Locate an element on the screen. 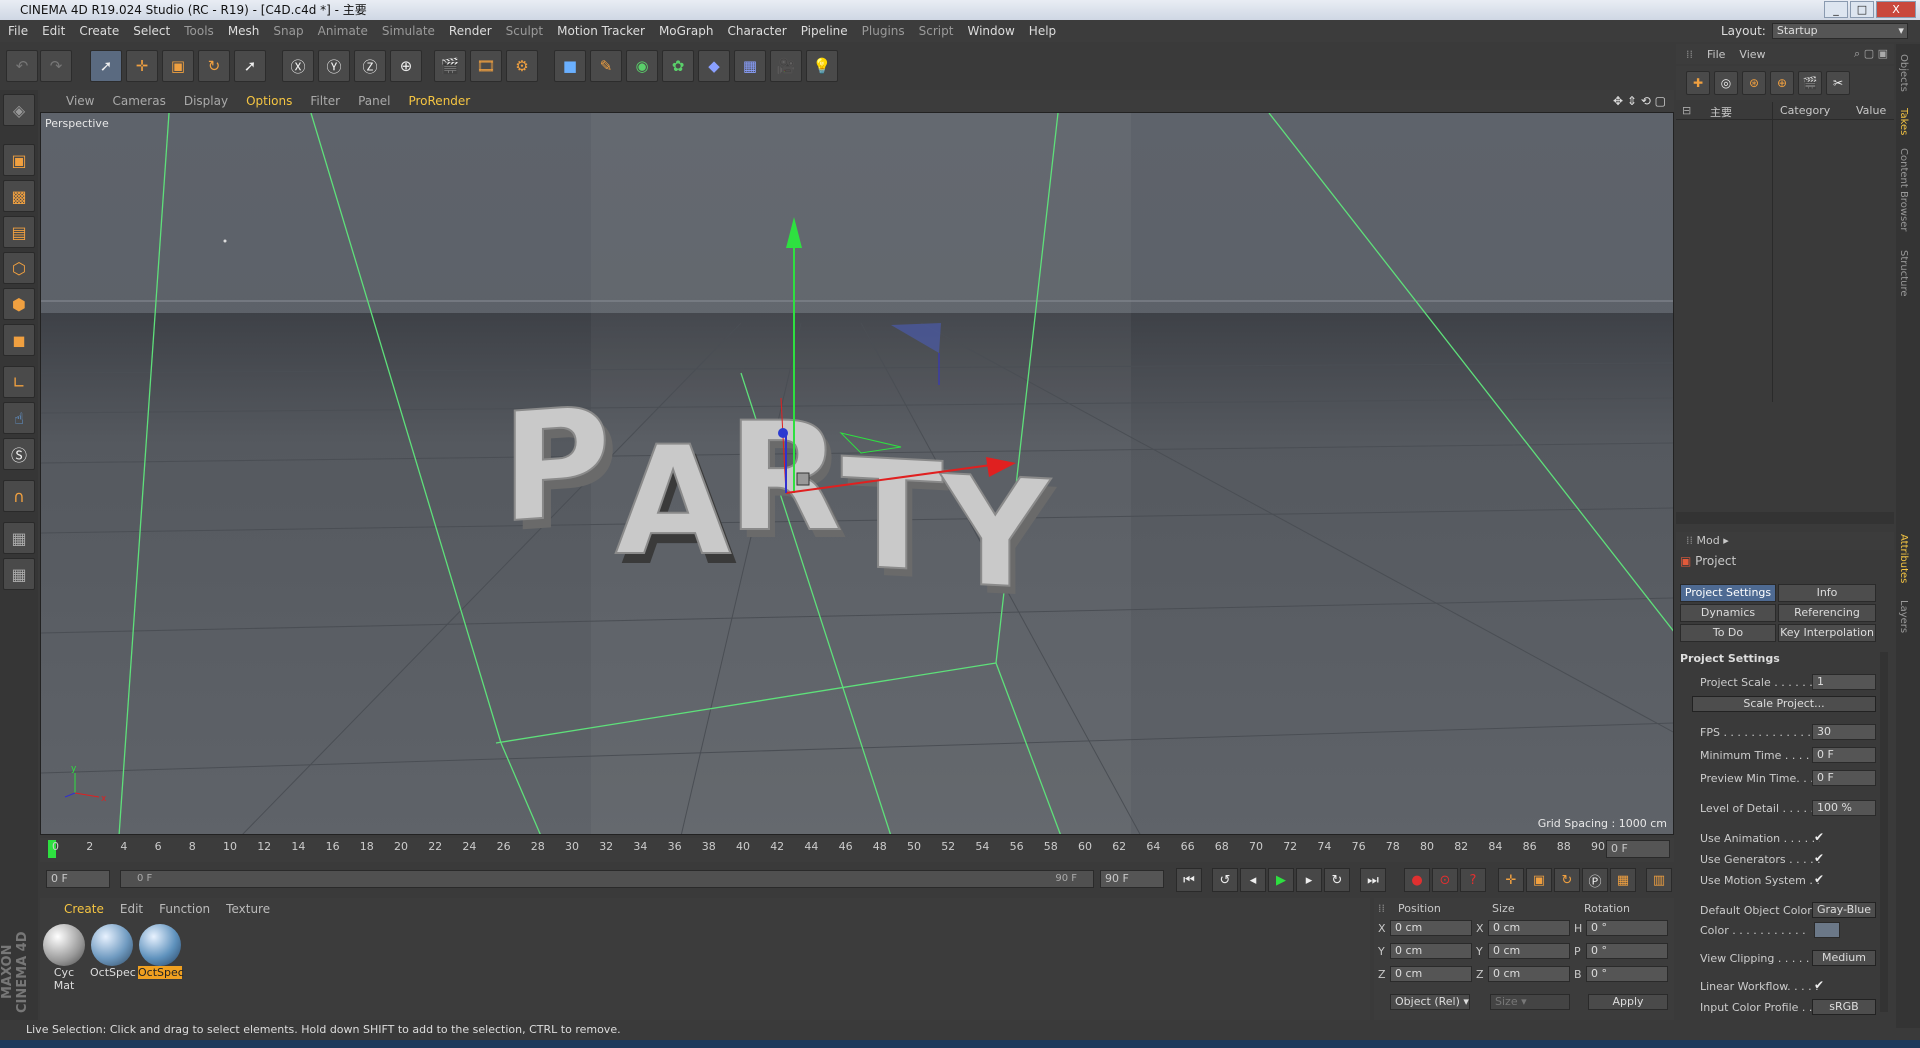  size-mode-dropdown: Size ▾ is located at coordinates (1530, 1002).